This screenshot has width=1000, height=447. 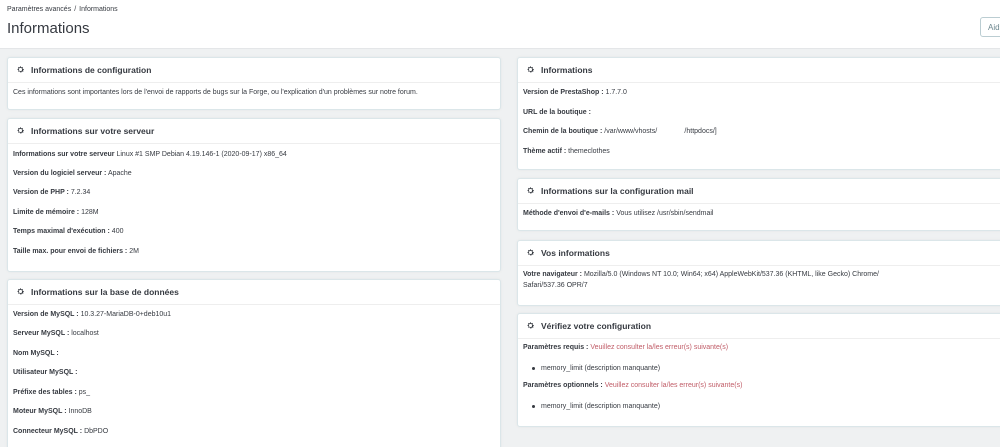 I want to click on panel-heading: Vos informations, so click(x=759, y=253).